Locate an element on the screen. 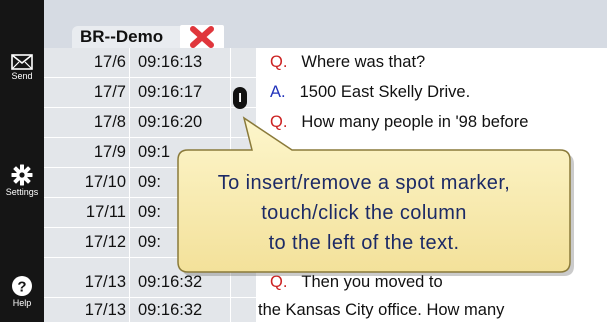  left-sidebar: Send Settings ? Help is located at coordinates (22, 161).